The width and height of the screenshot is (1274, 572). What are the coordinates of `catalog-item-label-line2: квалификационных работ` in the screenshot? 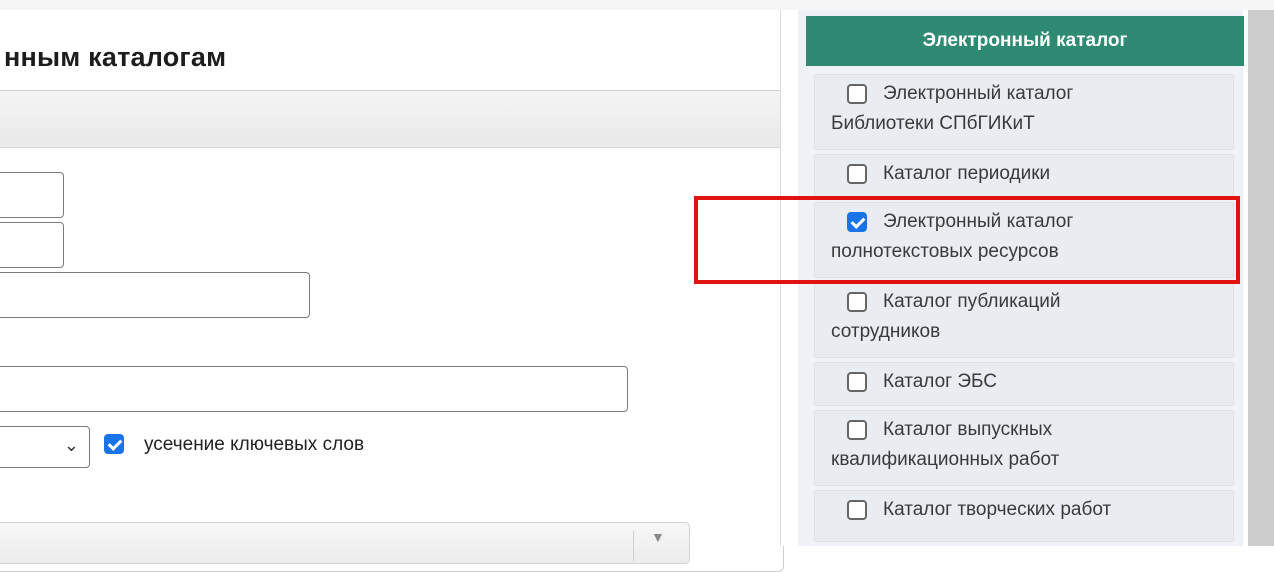 It's located at (945, 459).